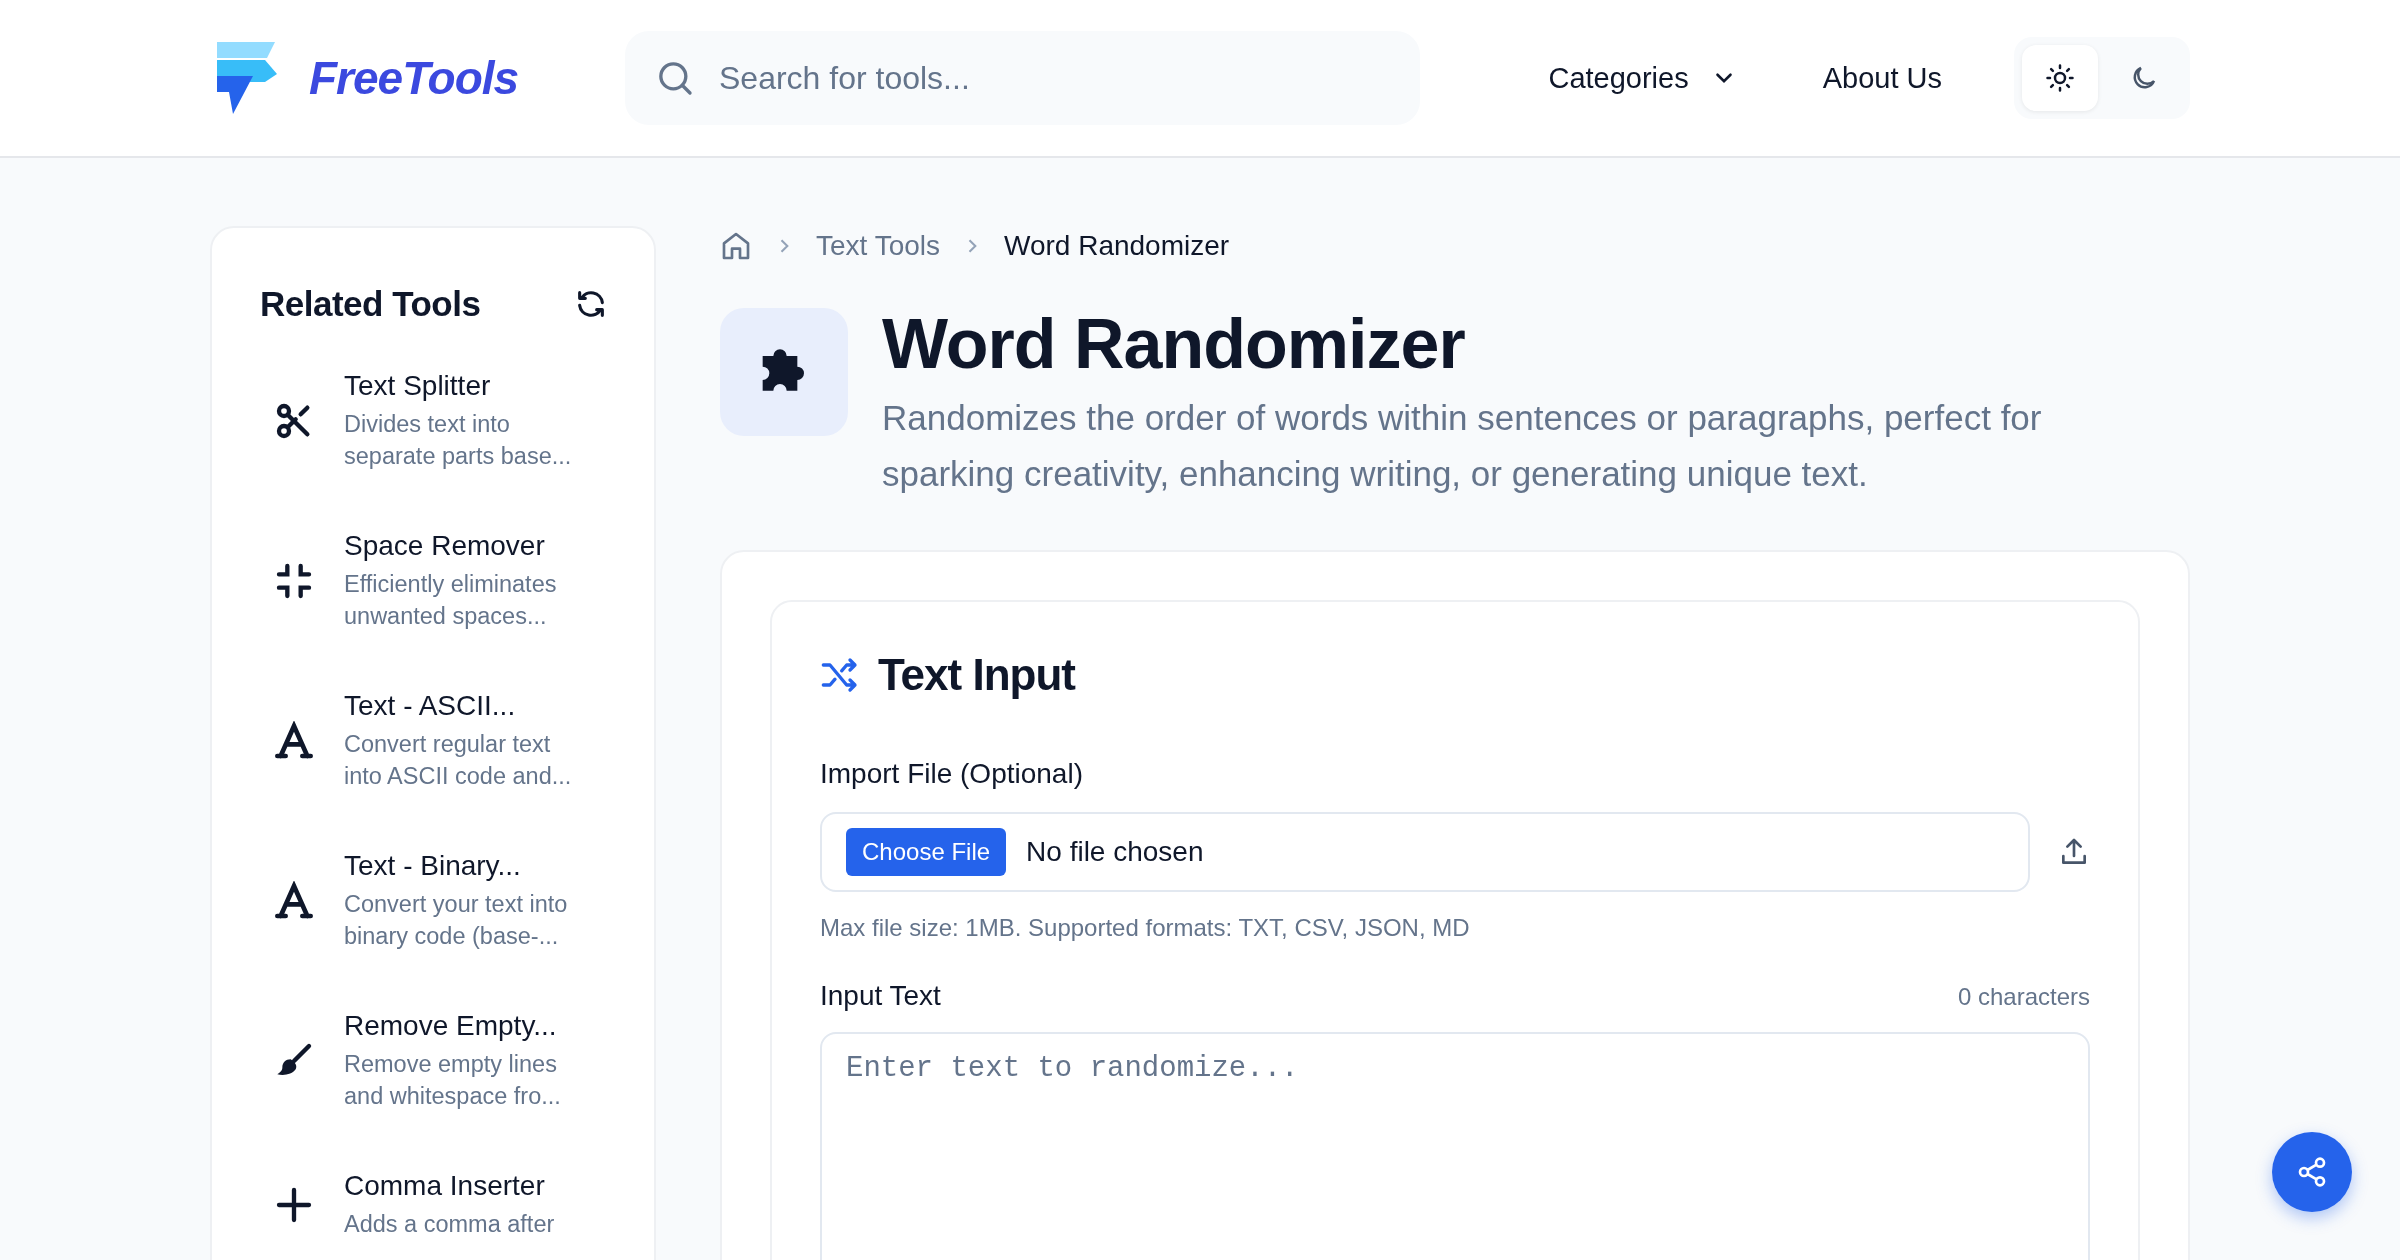 This screenshot has height=1260, width=2400. What do you see at coordinates (294, 1205) in the screenshot?
I see `plus-icon` at bounding box center [294, 1205].